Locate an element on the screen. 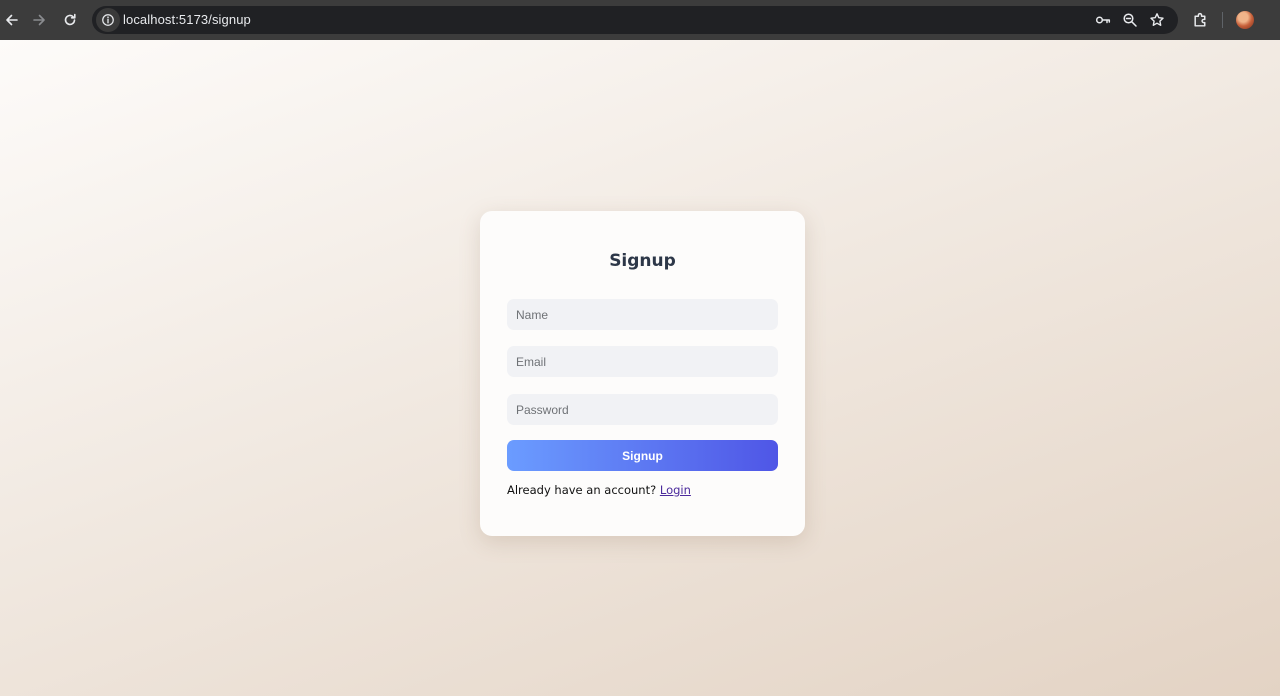  key-icon is located at coordinates (1103, 20).